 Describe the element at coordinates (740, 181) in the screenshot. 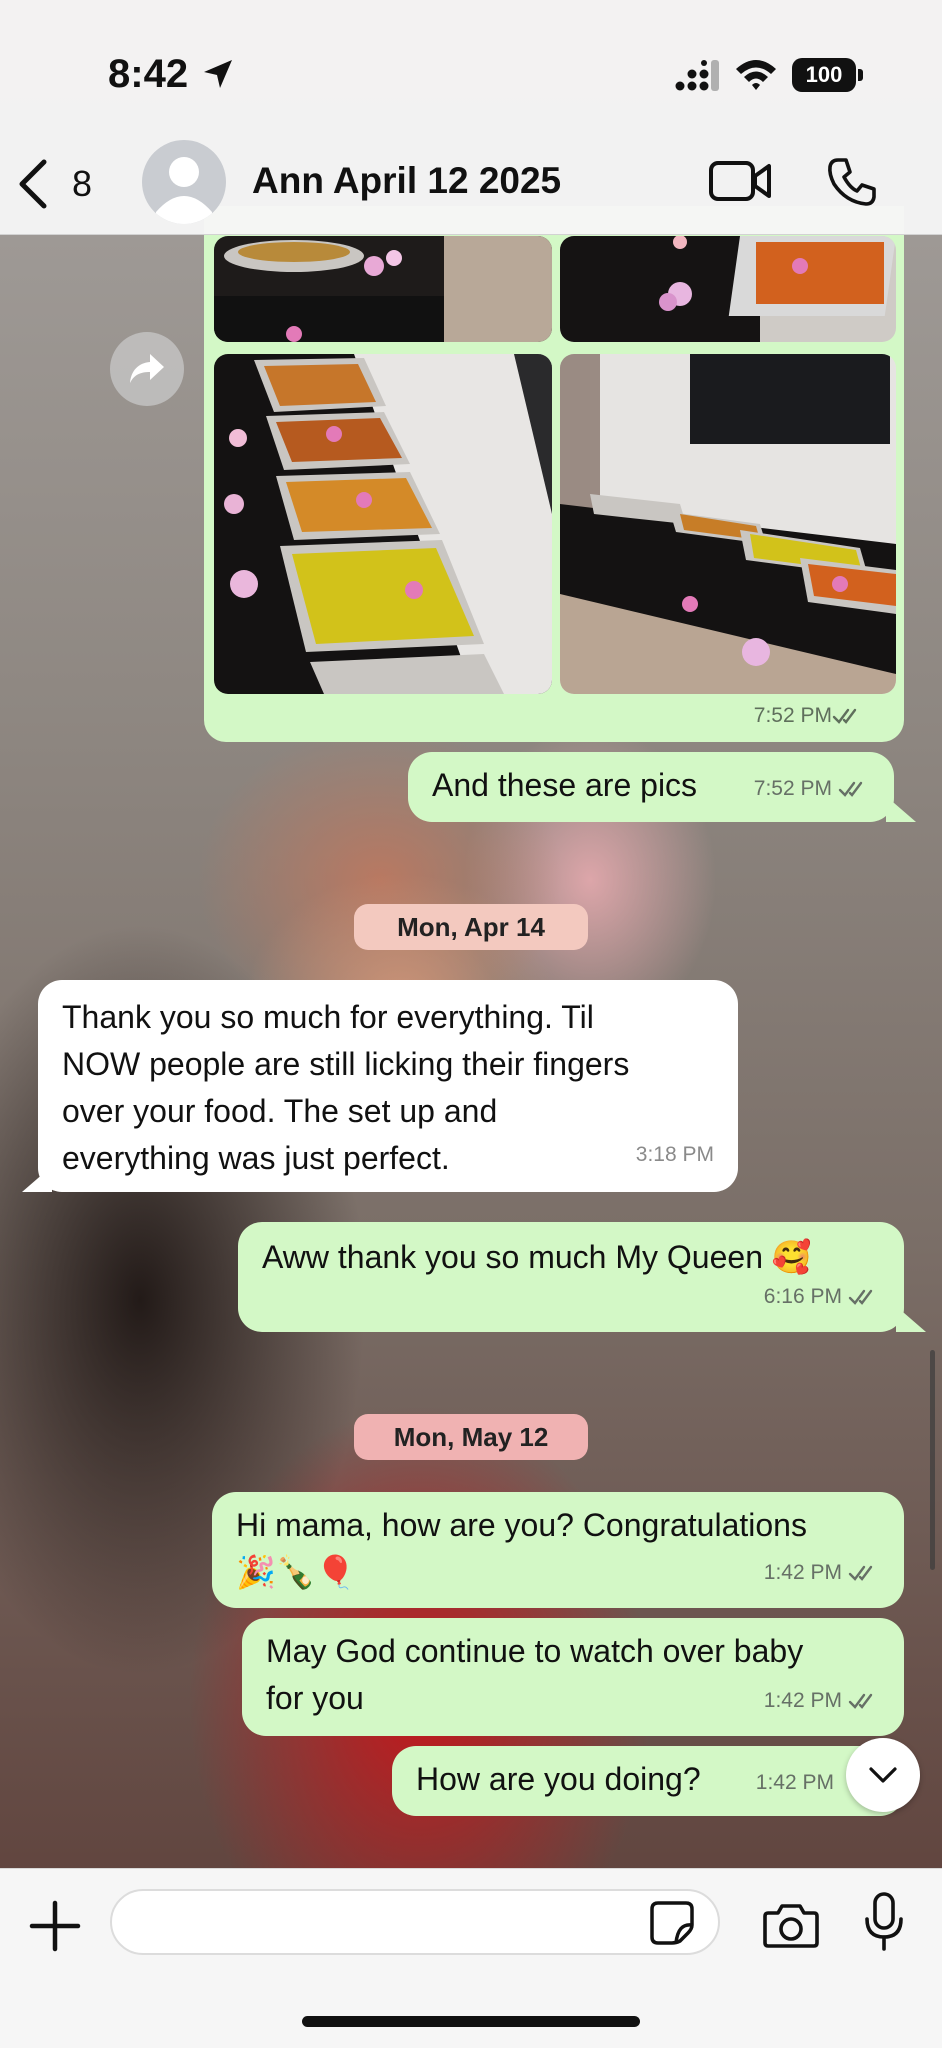

I see `video-icon` at that location.